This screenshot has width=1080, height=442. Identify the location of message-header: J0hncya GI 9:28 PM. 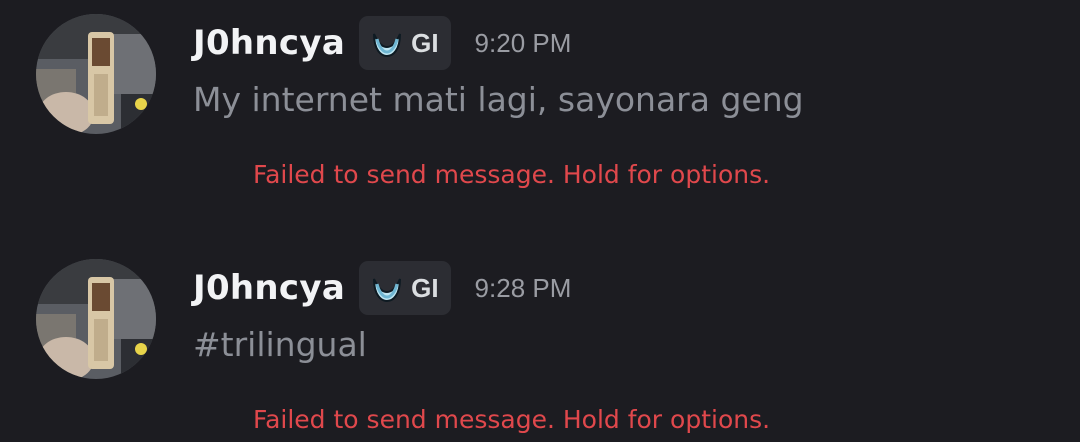
(382, 288).